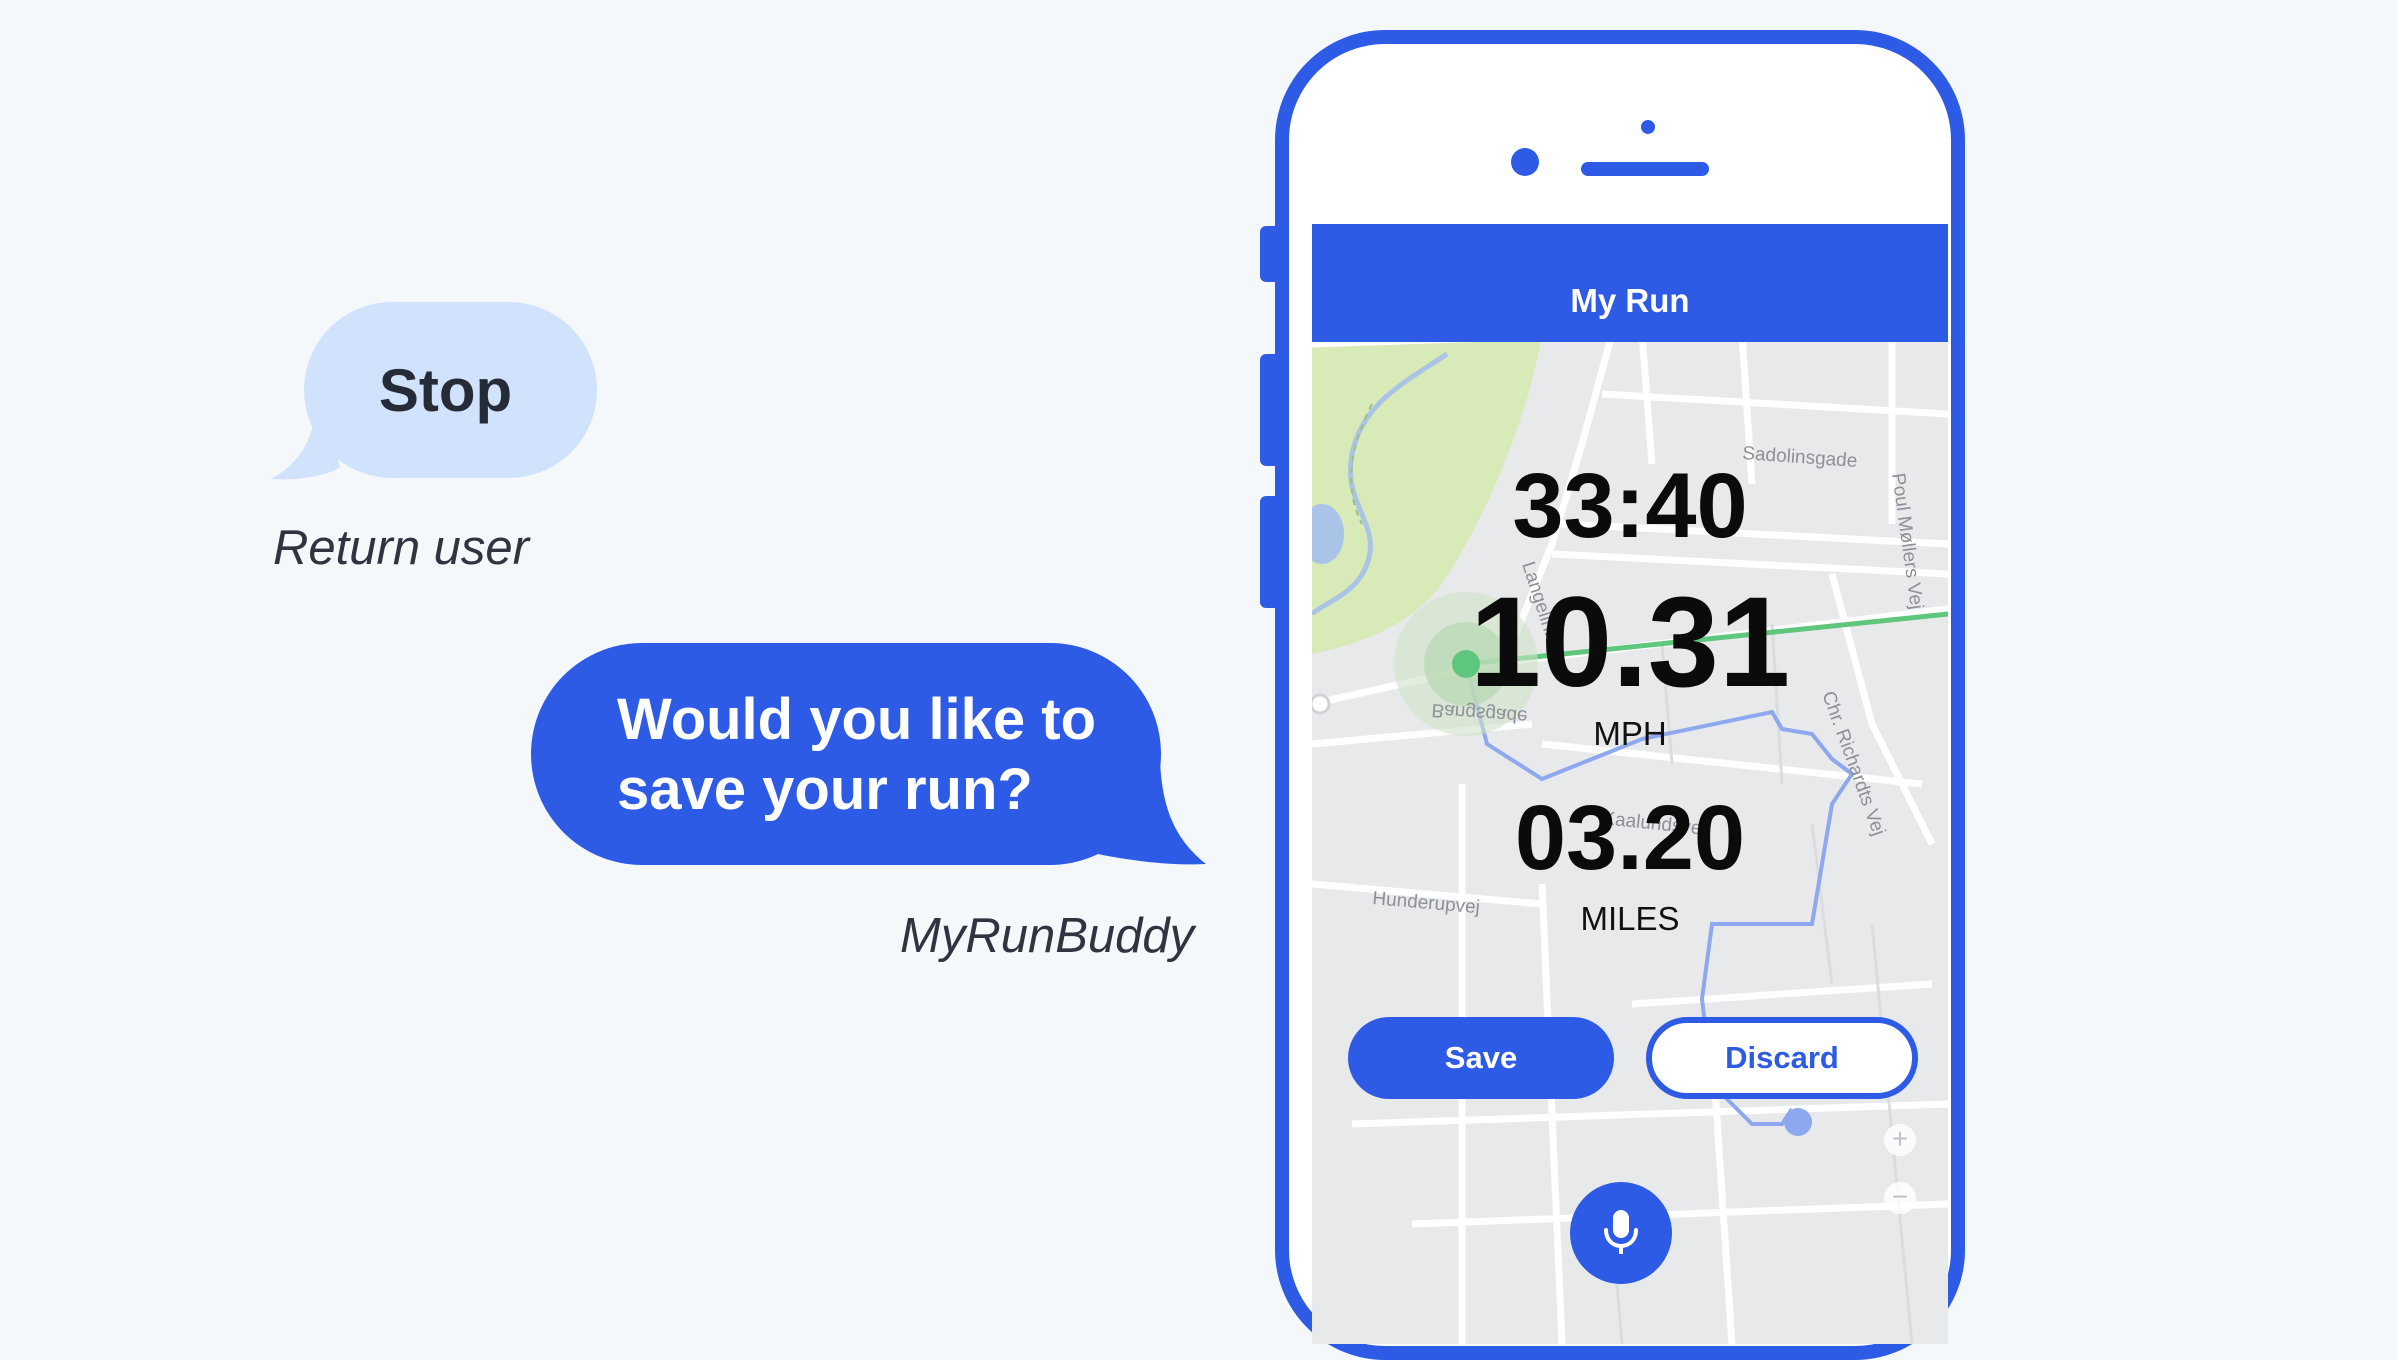 This screenshot has width=2398, height=1360. Describe the element at coordinates (1047, 936) in the screenshot. I see `bot-caption: MyRunBuddy` at that location.